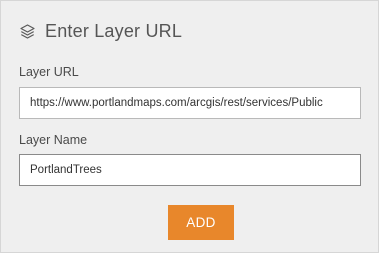  I want to click on layer-url-input, so click(190, 103).